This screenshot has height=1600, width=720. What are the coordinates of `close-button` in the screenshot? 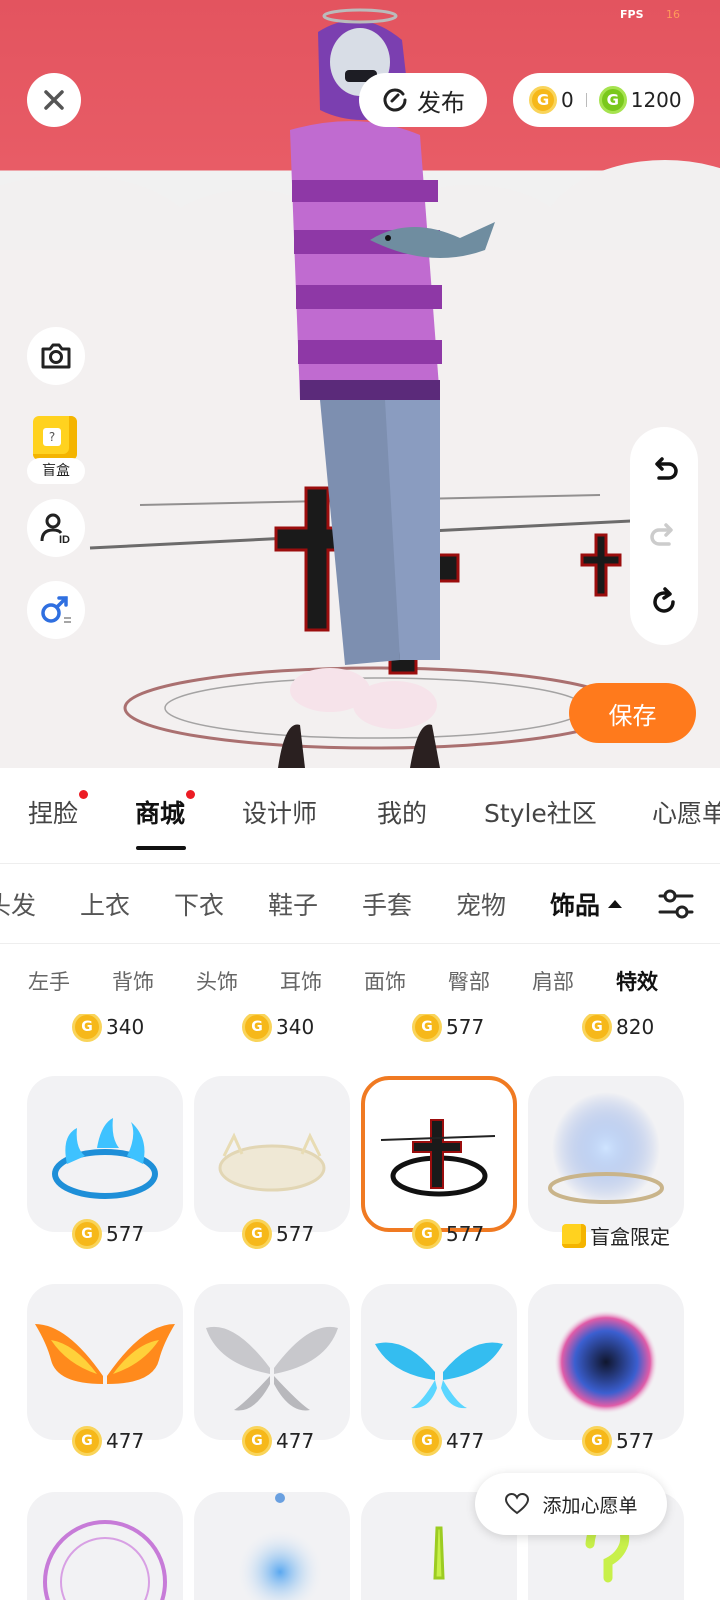 It's located at (54, 100).